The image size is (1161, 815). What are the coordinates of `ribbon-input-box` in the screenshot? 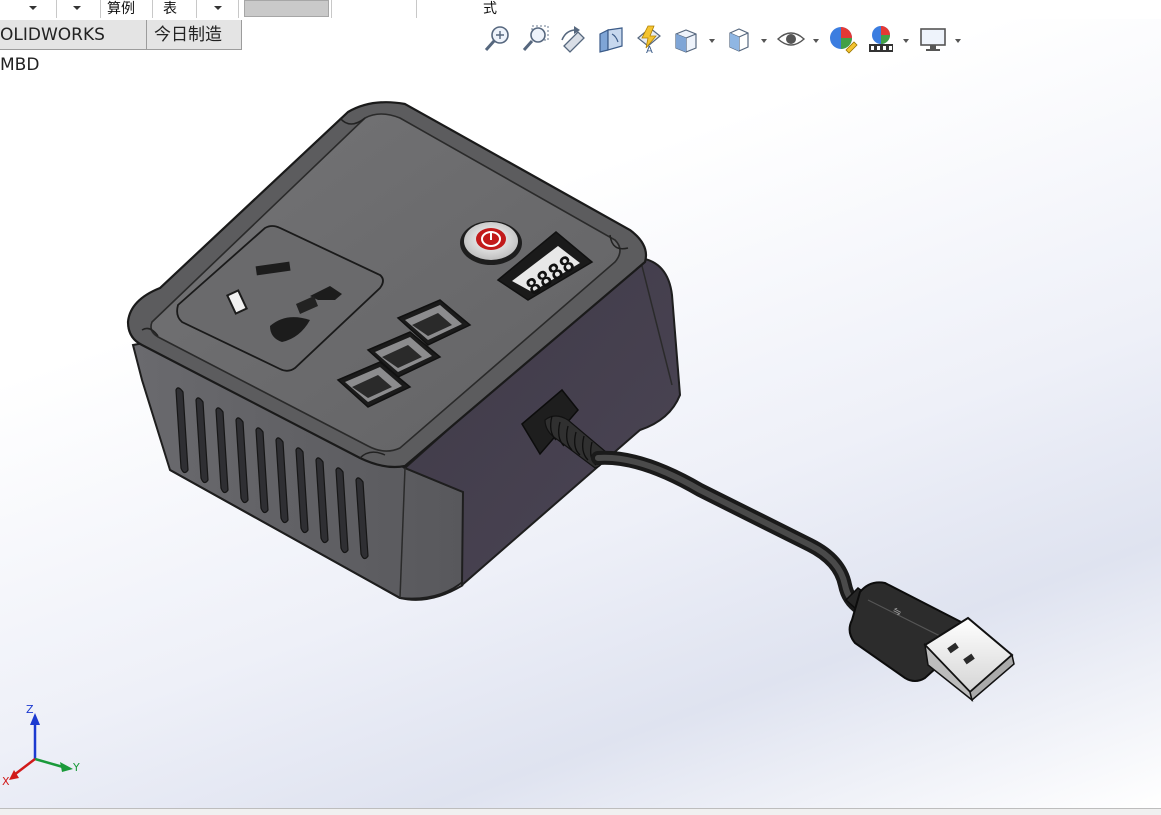 It's located at (286, 8).